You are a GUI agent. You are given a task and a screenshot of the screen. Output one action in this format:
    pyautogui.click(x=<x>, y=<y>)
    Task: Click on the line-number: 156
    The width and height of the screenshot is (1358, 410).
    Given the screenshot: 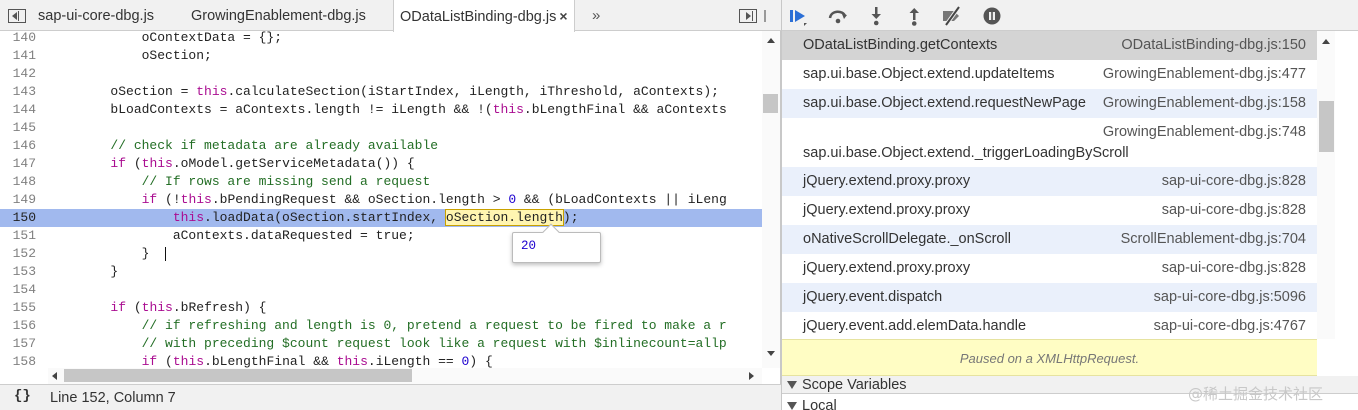 What is the action you would take?
    pyautogui.click(x=19, y=326)
    